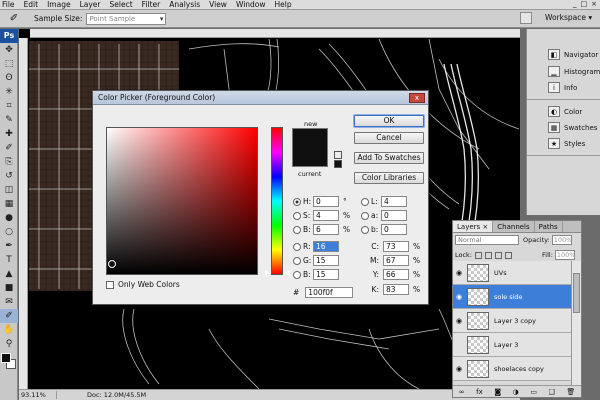 Image resolution: width=600 pixels, height=400 pixels. What do you see at coordinates (329, 292) in the screenshot?
I see `hex-input: 100f0f` at bounding box center [329, 292].